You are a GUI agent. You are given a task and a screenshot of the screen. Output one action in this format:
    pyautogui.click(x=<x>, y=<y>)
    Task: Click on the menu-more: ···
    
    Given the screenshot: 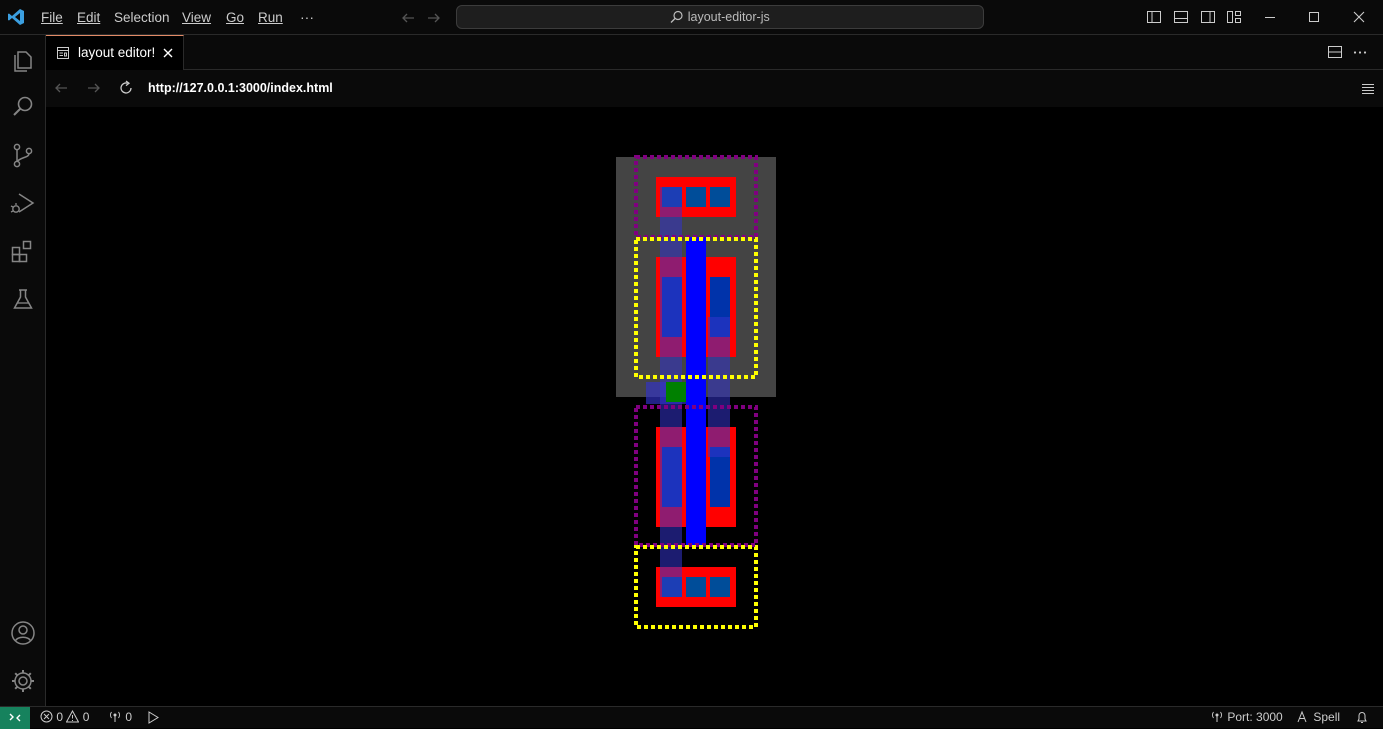 What is the action you would take?
    pyautogui.click(x=307, y=17)
    